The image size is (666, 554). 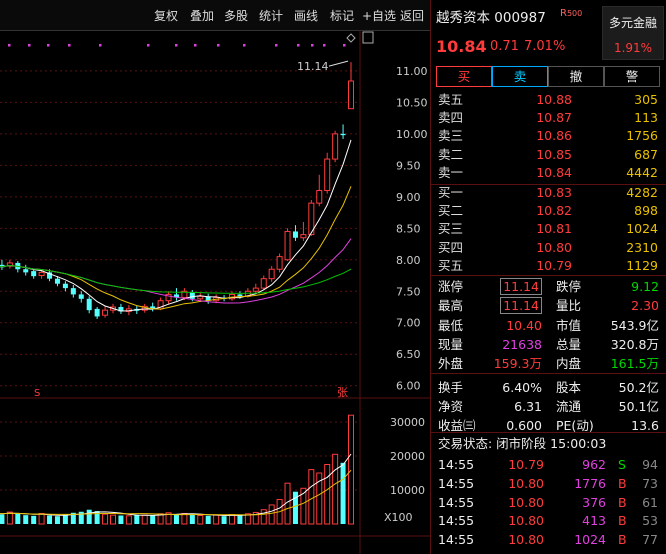 I want to click on bid-price: 10.82, so click(x=554, y=211).